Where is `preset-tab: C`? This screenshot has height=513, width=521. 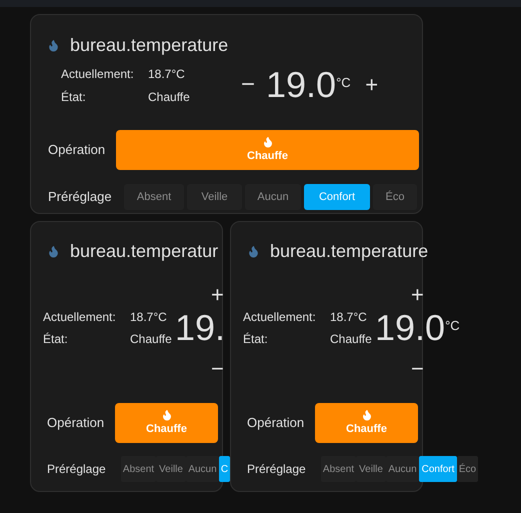 preset-tab: C is located at coordinates (224, 469).